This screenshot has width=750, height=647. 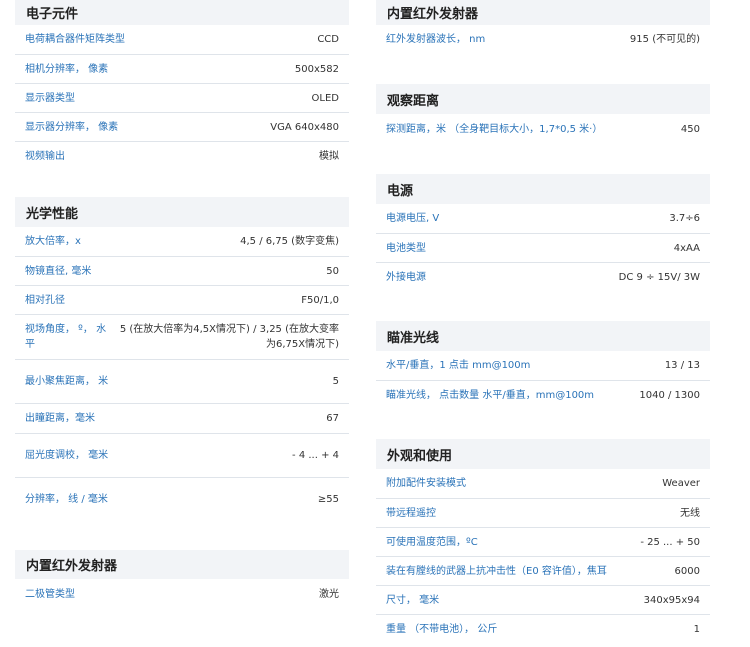 I want to click on spec-value: 450, so click(x=690, y=129).